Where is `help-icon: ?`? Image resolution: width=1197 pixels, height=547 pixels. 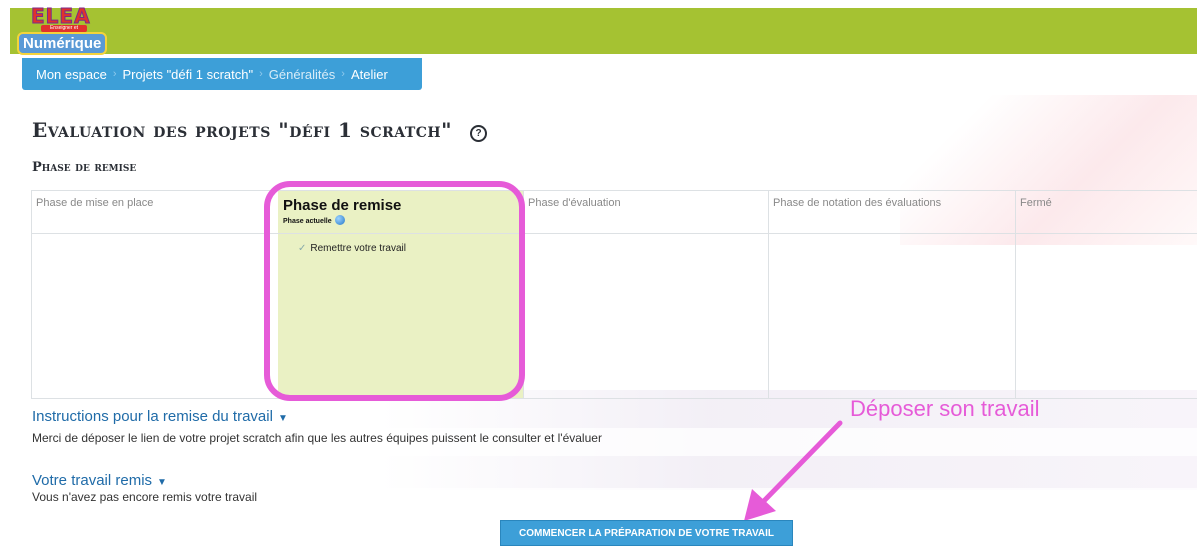
help-icon: ? is located at coordinates (478, 133).